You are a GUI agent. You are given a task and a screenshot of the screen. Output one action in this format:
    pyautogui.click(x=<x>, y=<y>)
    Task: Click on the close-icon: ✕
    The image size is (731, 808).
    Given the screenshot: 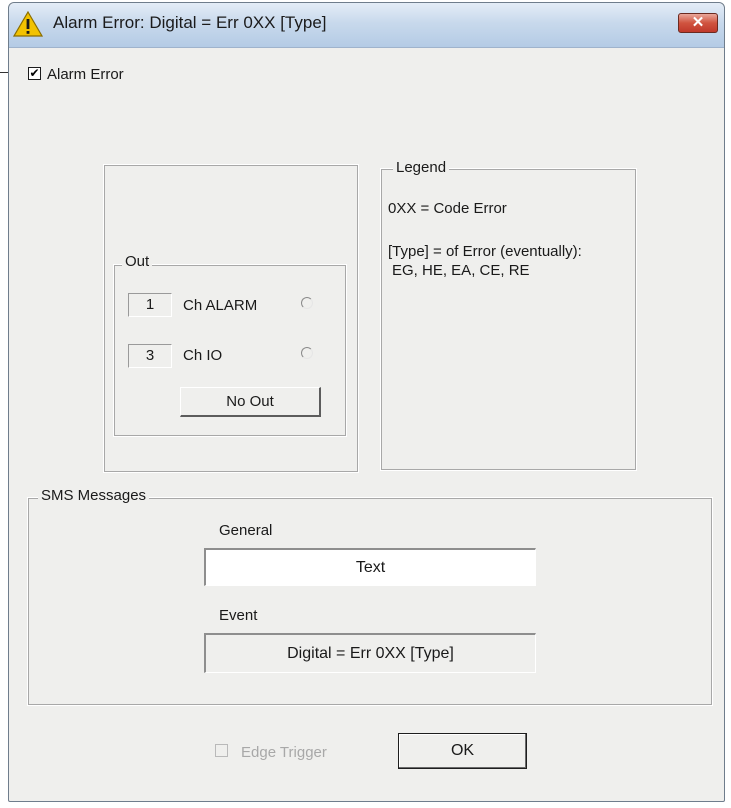 What is the action you would take?
    pyautogui.click(x=698, y=22)
    